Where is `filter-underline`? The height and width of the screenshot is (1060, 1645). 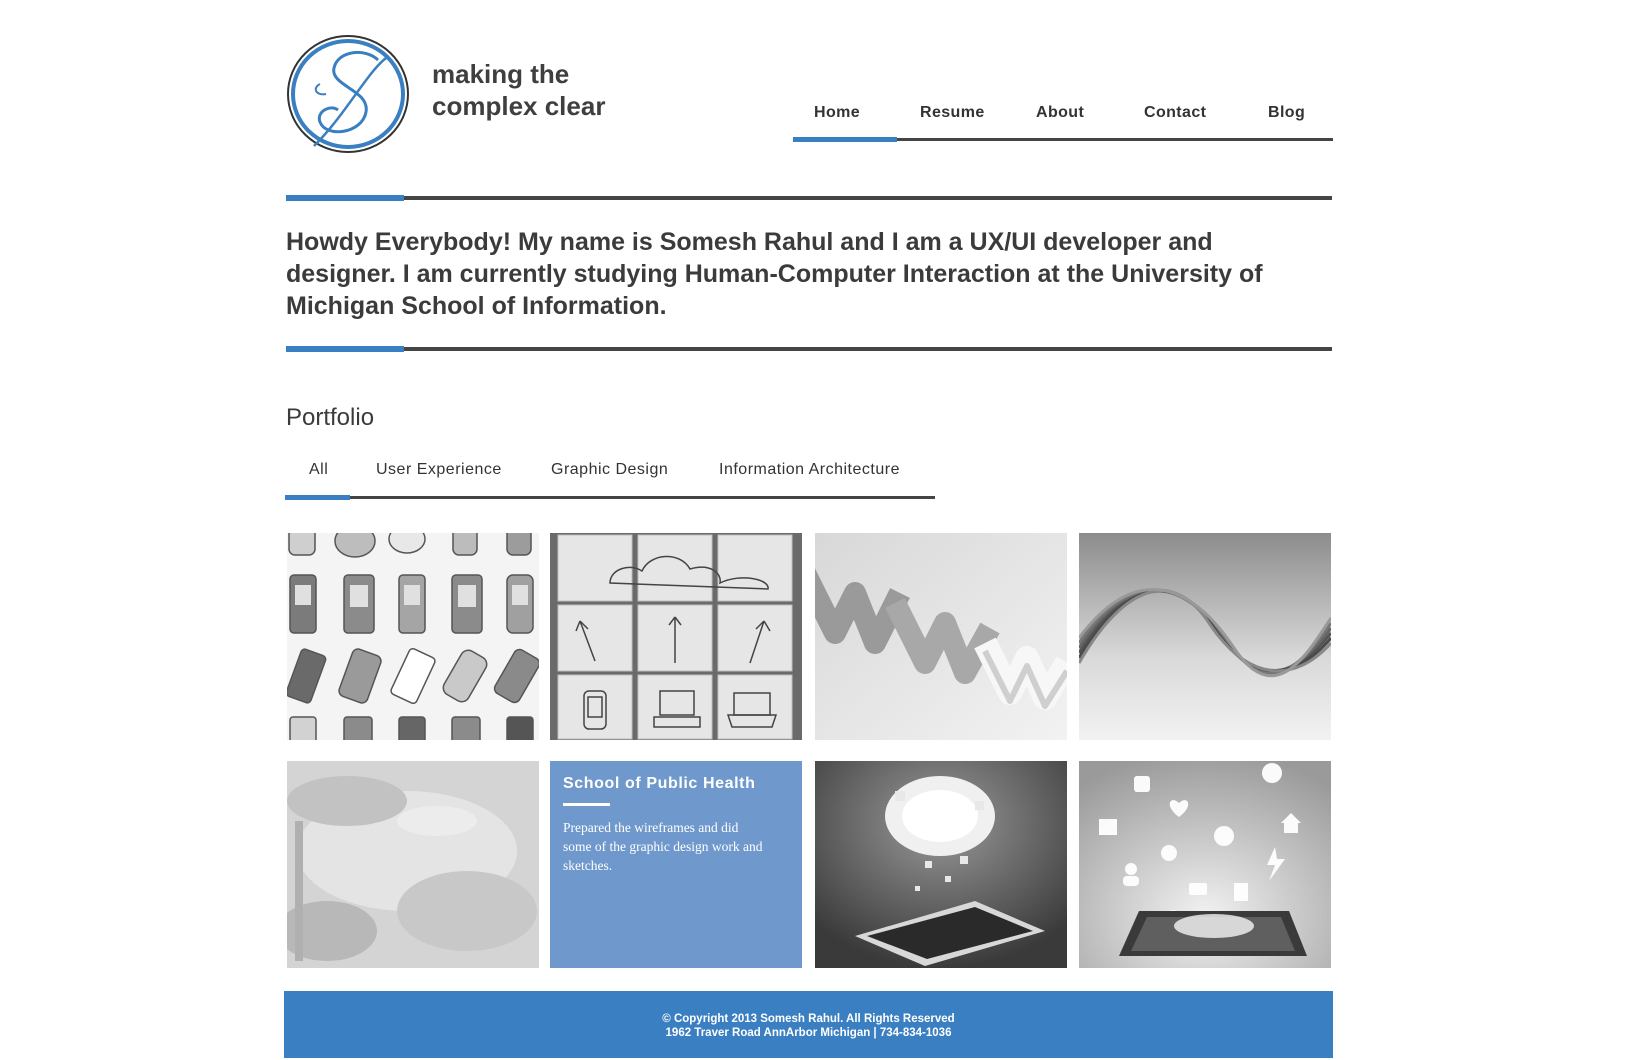 filter-underline is located at coordinates (610, 497).